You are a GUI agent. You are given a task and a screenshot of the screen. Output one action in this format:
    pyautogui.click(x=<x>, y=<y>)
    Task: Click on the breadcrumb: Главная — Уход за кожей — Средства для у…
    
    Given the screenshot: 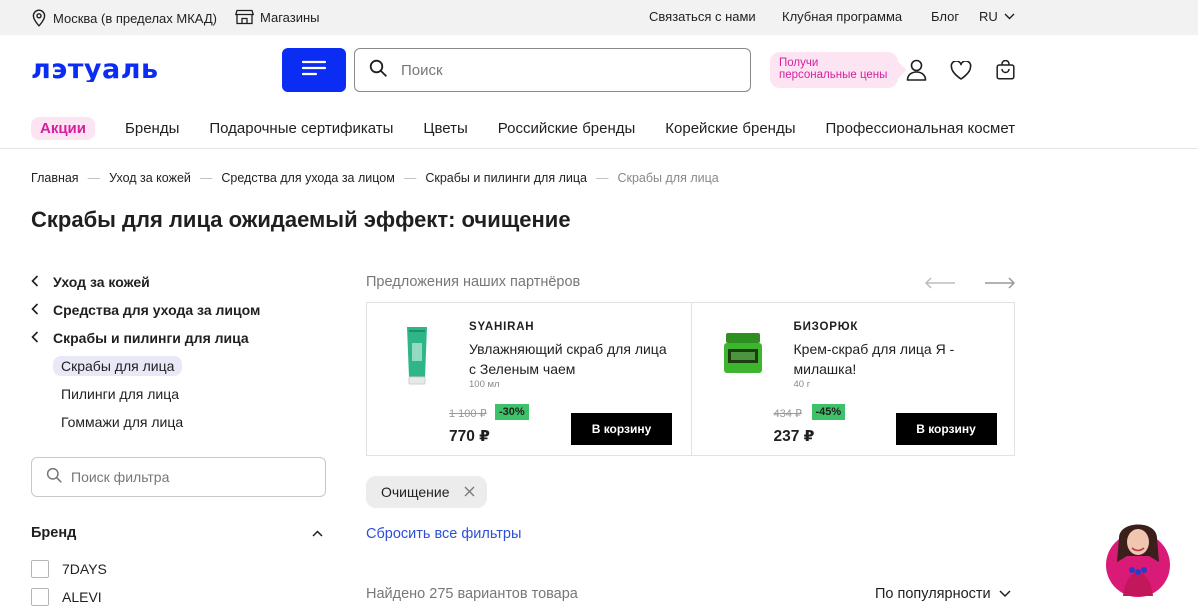 What is the action you would take?
    pyautogui.click(x=375, y=178)
    